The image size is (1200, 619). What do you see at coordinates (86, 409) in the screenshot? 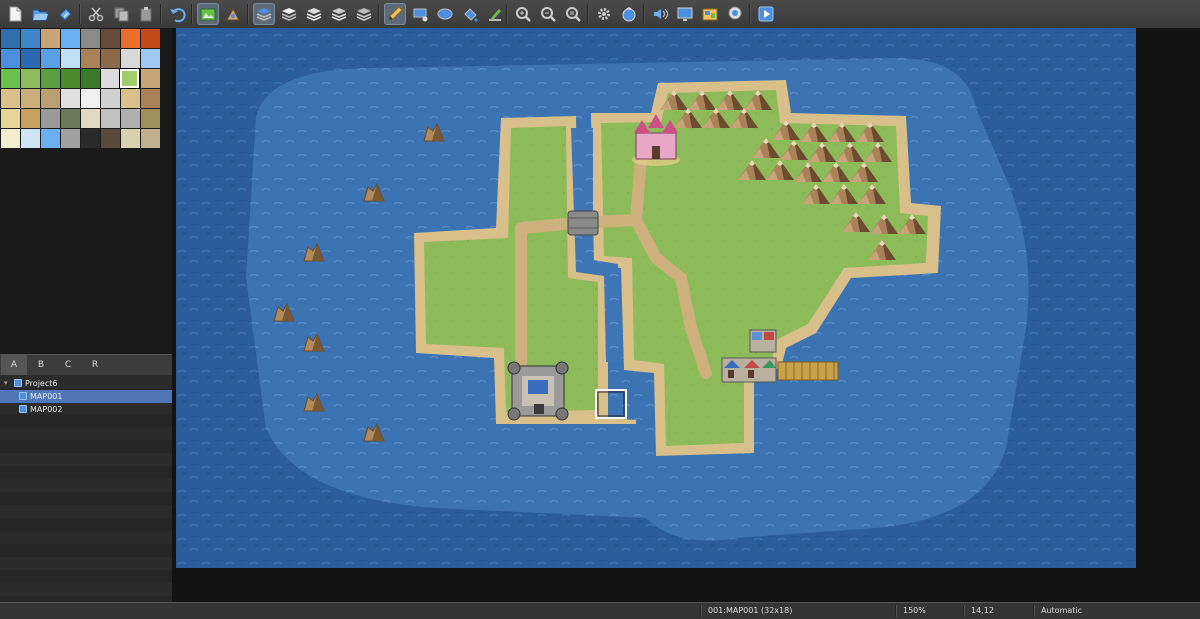
I see `tree-map-node: MAP002` at bounding box center [86, 409].